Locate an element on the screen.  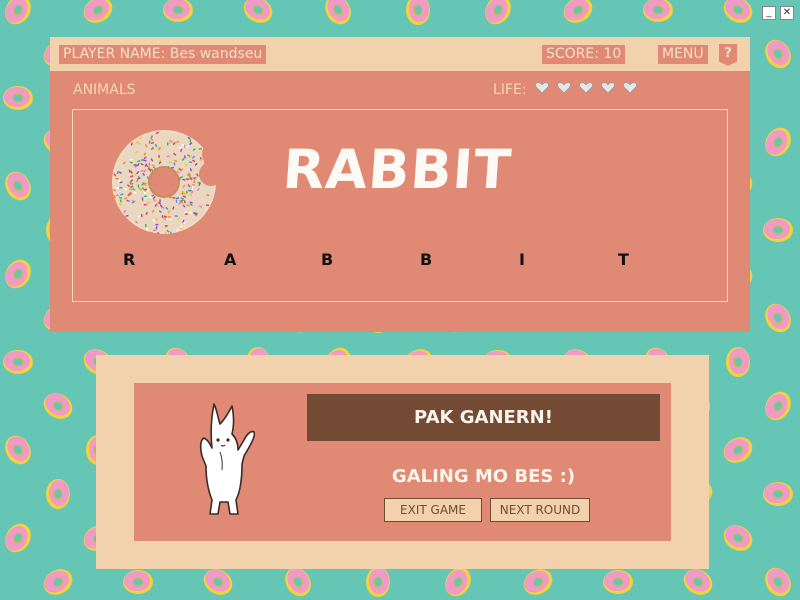
minimize-button: _ is located at coordinates (769, 13).